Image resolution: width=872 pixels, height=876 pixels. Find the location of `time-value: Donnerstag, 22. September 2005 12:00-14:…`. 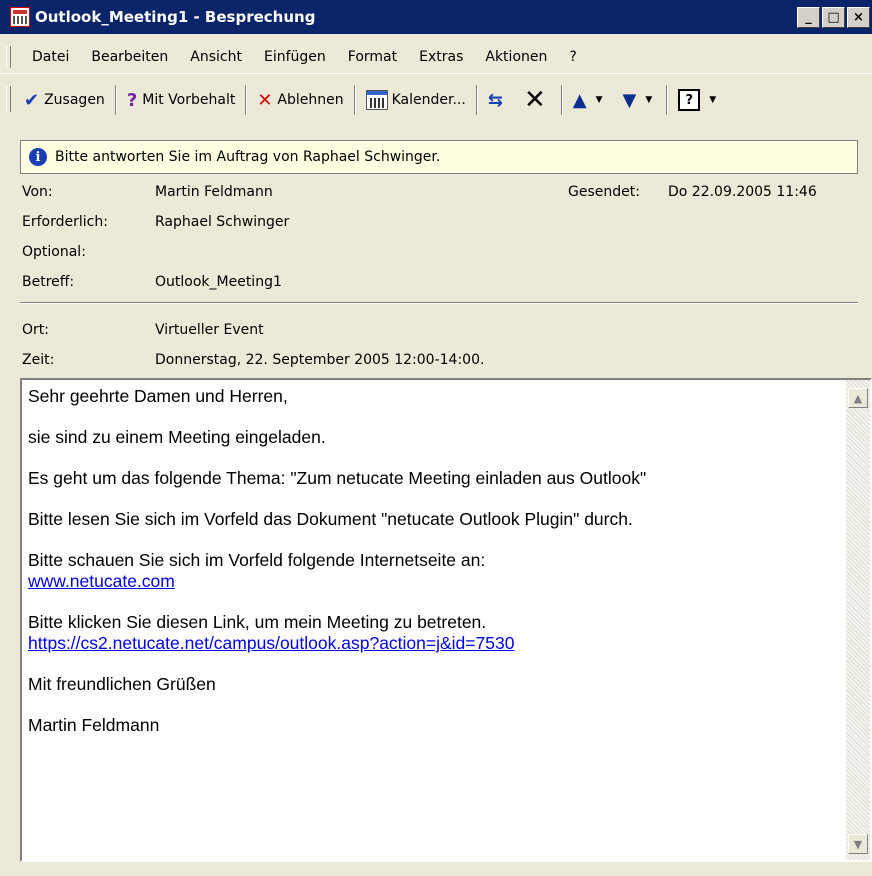

time-value: Donnerstag, 22. September 2005 12:00-14:… is located at coordinates (320, 360).